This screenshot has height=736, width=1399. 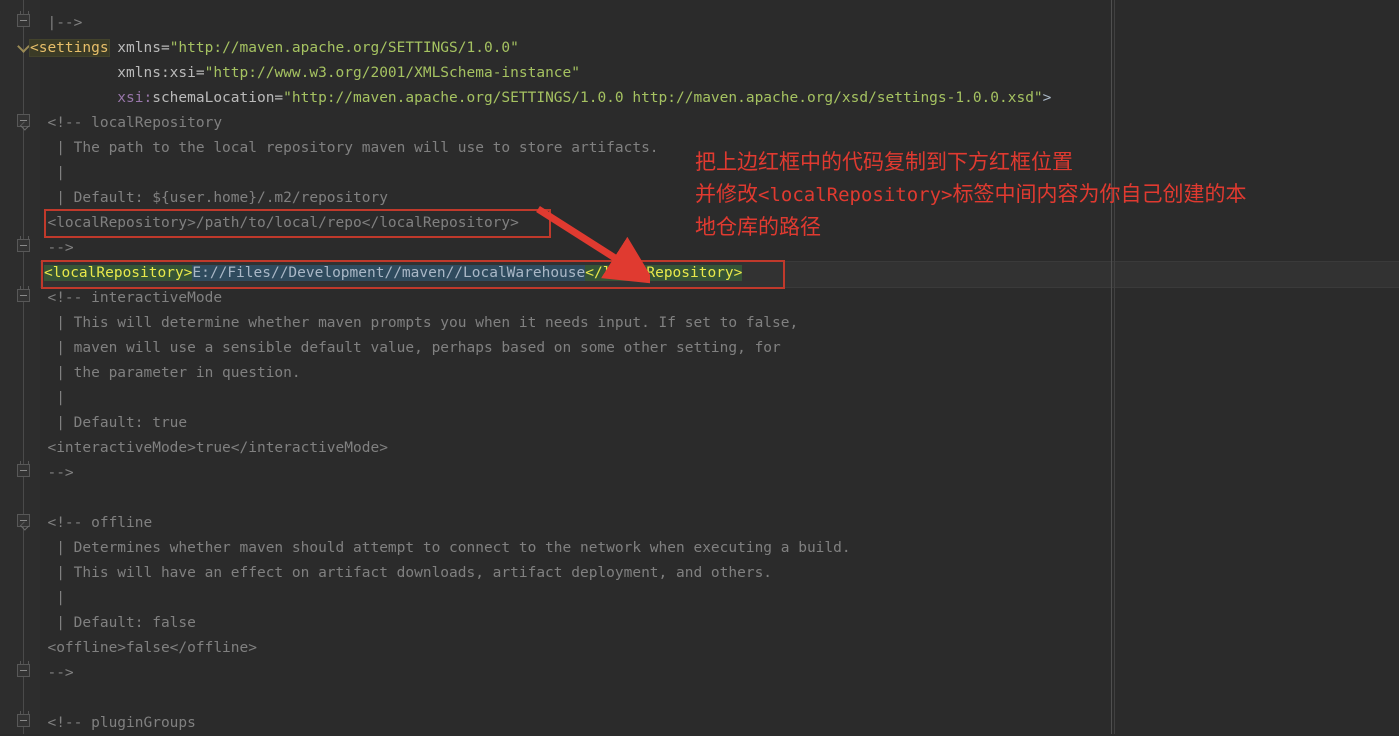 I want to click on code-token: xmlns:xsi=, so click(x=117, y=73).